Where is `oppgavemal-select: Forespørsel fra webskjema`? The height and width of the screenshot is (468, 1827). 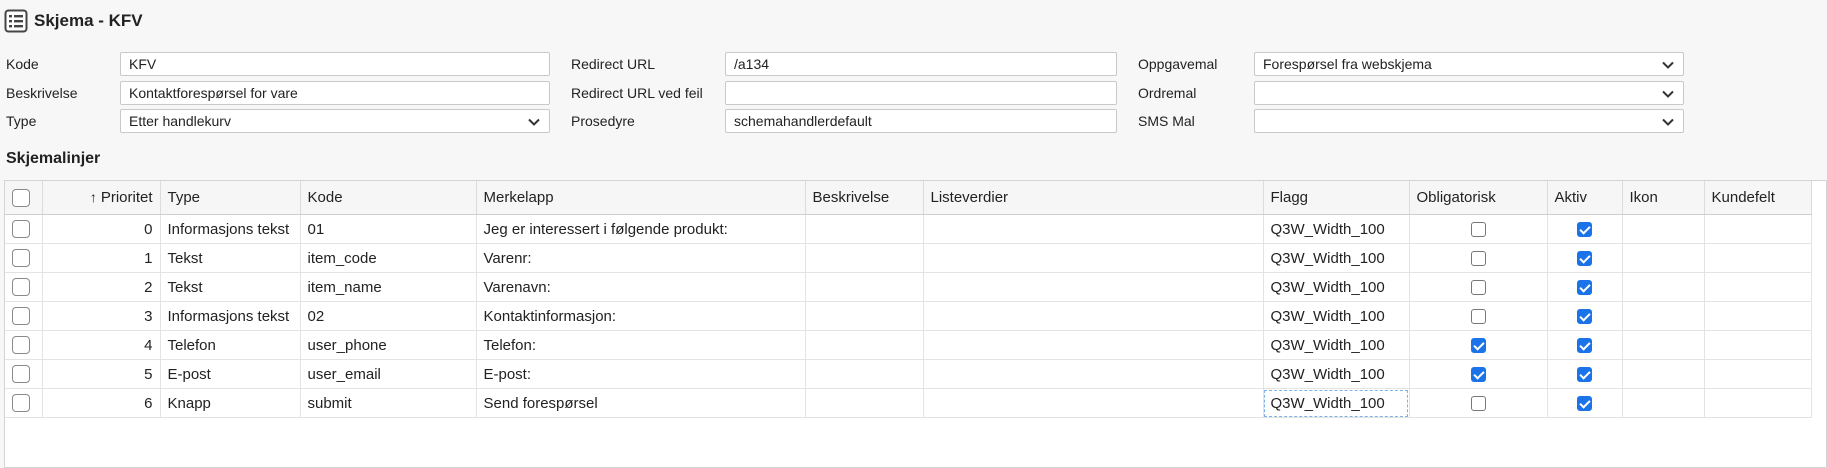 oppgavemal-select: Forespørsel fra webskjema is located at coordinates (1469, 64).